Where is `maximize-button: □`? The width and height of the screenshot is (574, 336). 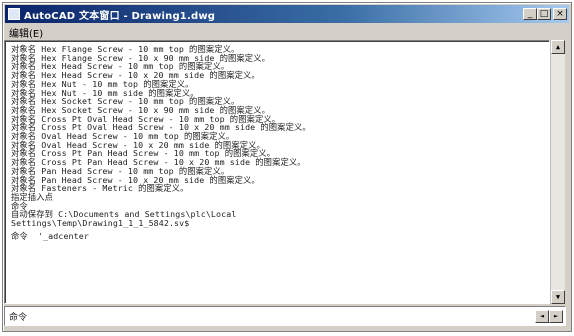 maximize-button: □ is located at coordinates (544, 14).